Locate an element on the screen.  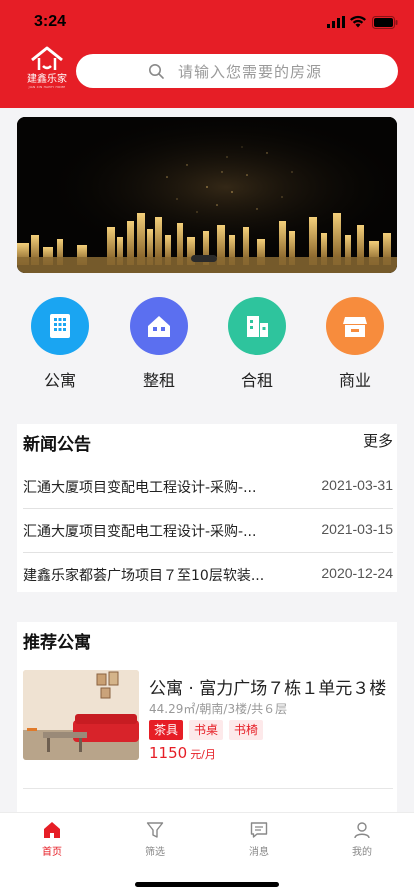
amenity-tag: 书椅 is located at coordinates (246, 730).